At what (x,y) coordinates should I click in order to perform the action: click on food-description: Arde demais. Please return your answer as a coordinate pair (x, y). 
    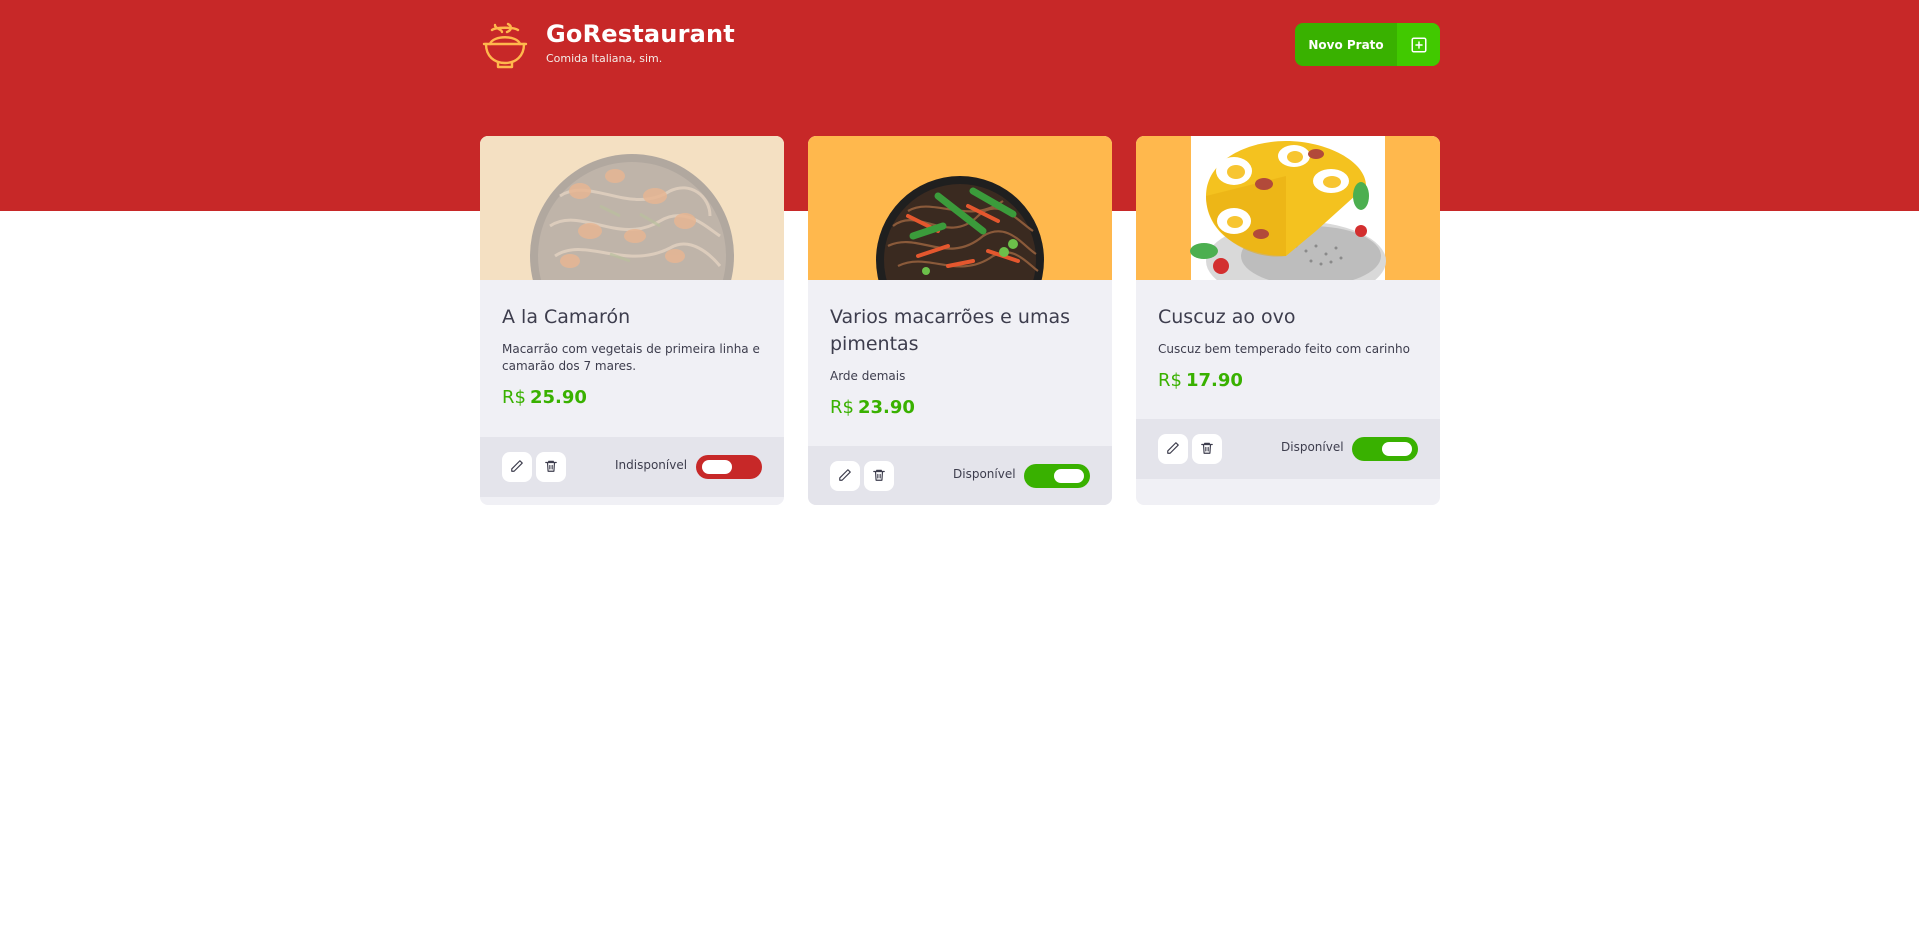
    Looking at the image, I should click on (868, 376).